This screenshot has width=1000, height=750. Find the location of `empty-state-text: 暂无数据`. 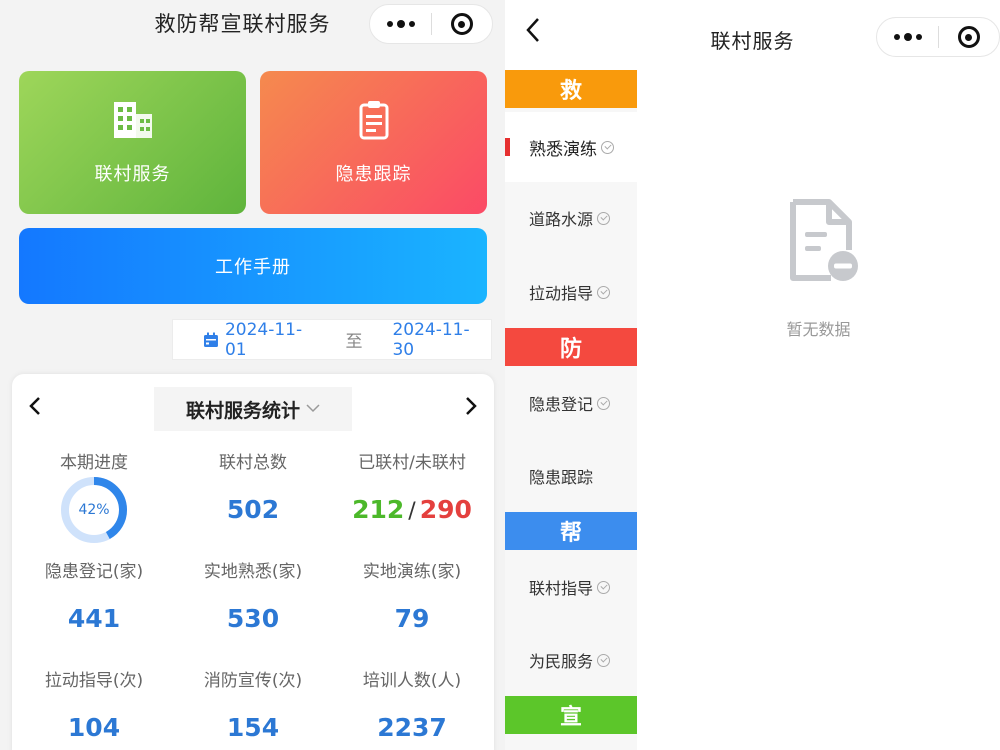

empty-state-text: 暂无数据 is located at coordinates (818, 329).